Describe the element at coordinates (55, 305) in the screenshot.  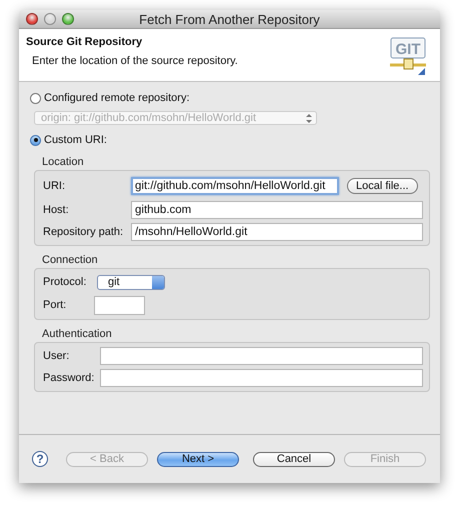
I see `field-label: Port:` at that location.